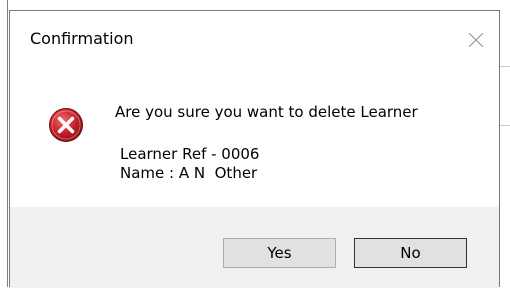 The width and height of the screenshot is (510, 288). What do you see at coordinates (4, 143) in the screenshot?
I see `background-window-edge-left` at bounding box center [4, 143].